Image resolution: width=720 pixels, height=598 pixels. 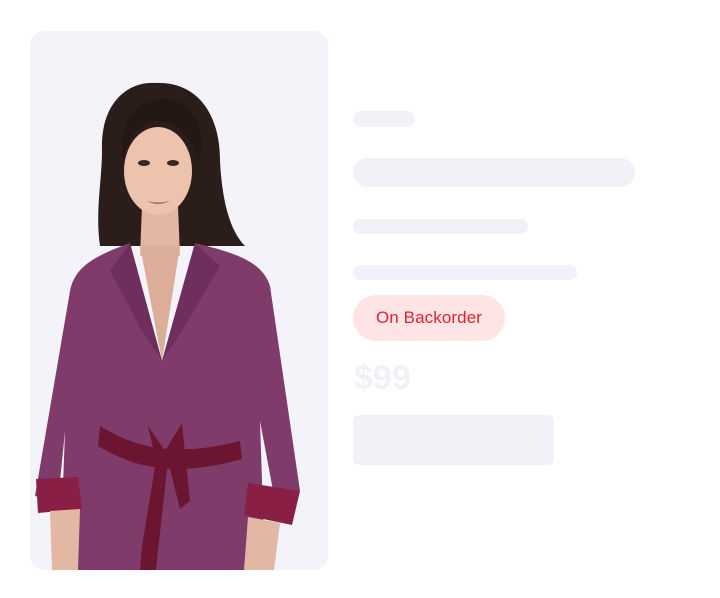 I want to click on product-price: $99, so click(x=382, y=378).